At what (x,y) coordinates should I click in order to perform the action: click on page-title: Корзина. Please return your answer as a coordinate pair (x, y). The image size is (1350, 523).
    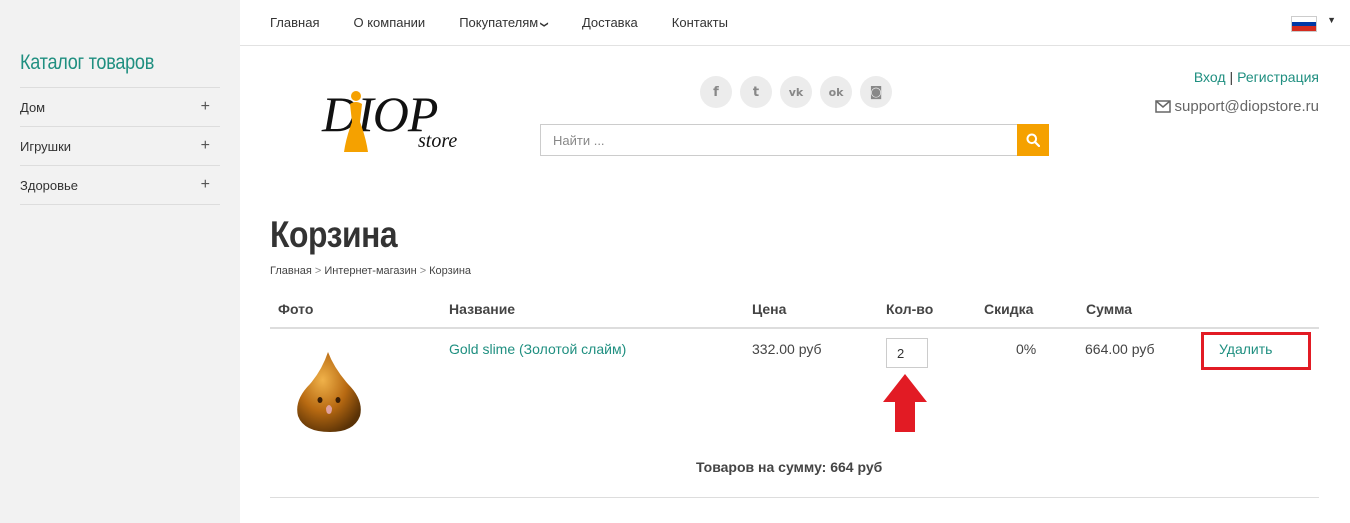
    Looking at the image, I should click on (334, 234).